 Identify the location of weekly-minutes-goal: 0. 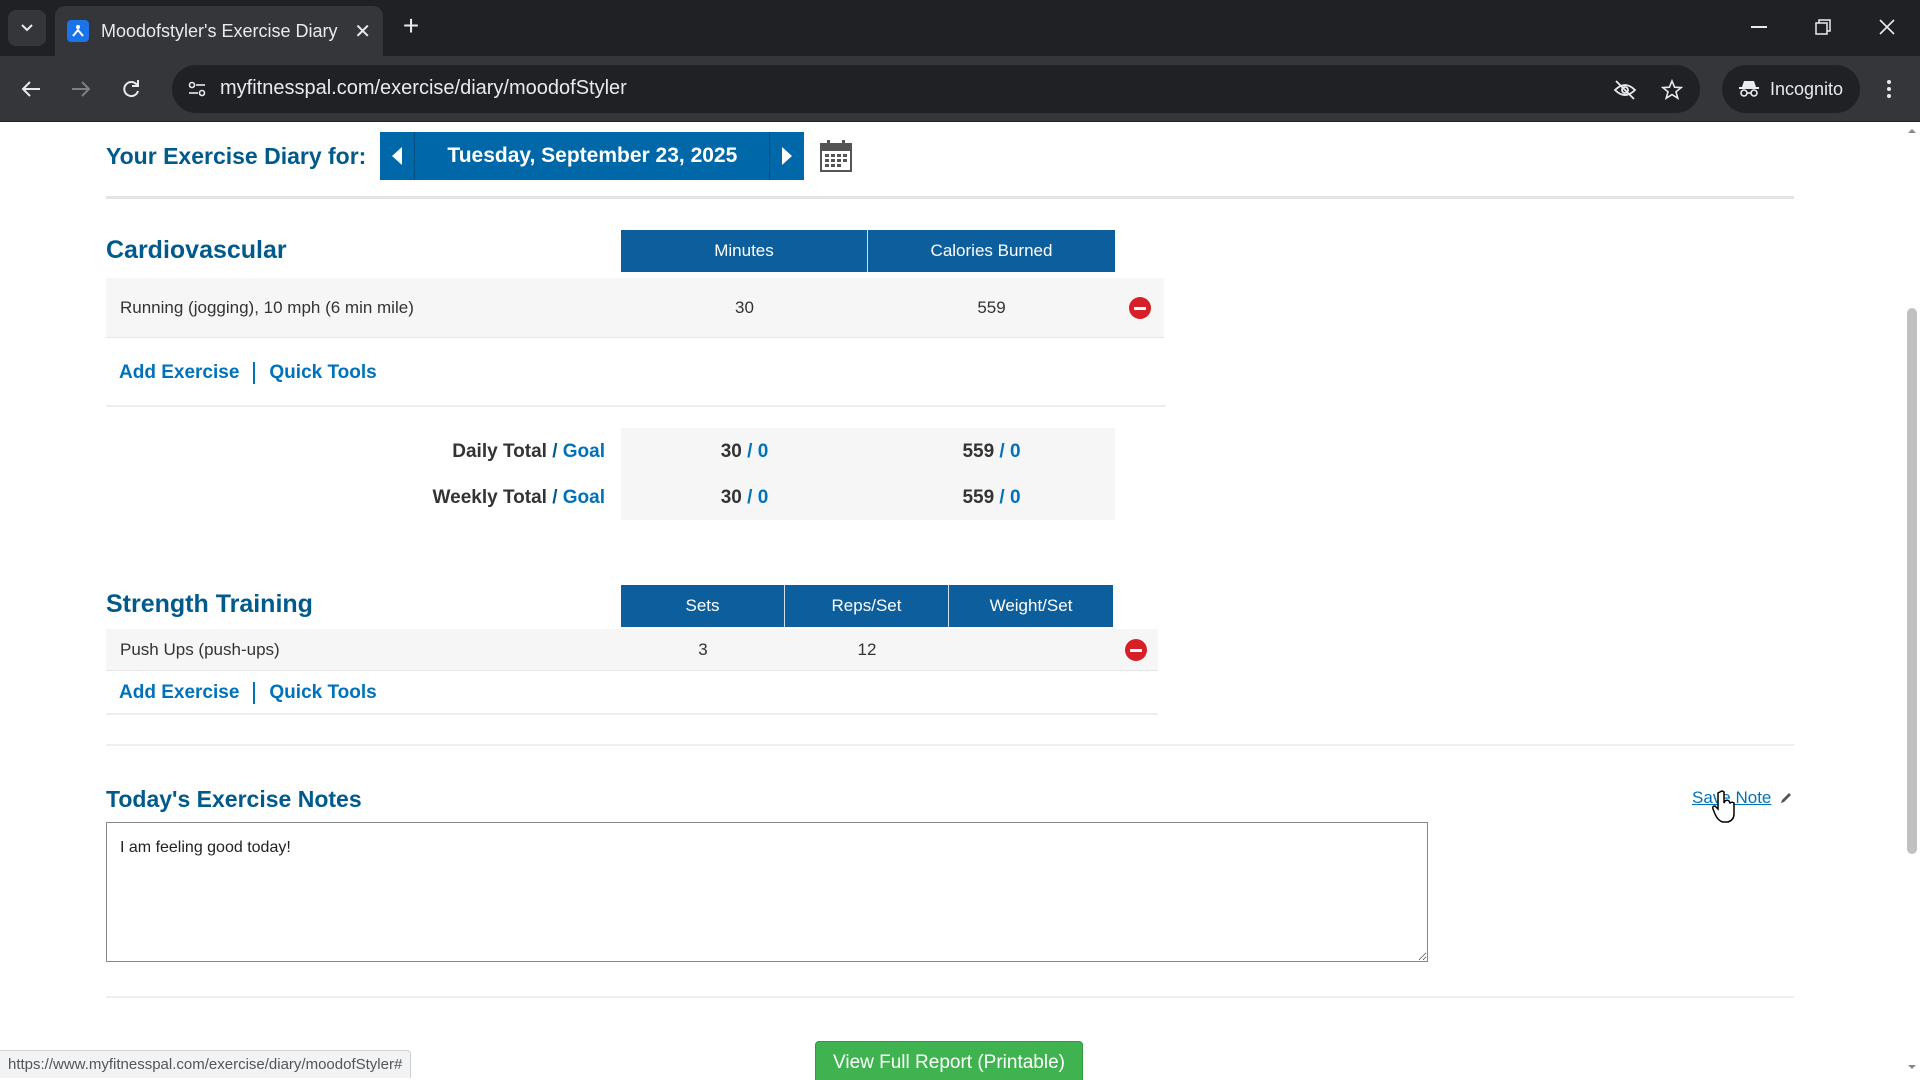
(763, 497).